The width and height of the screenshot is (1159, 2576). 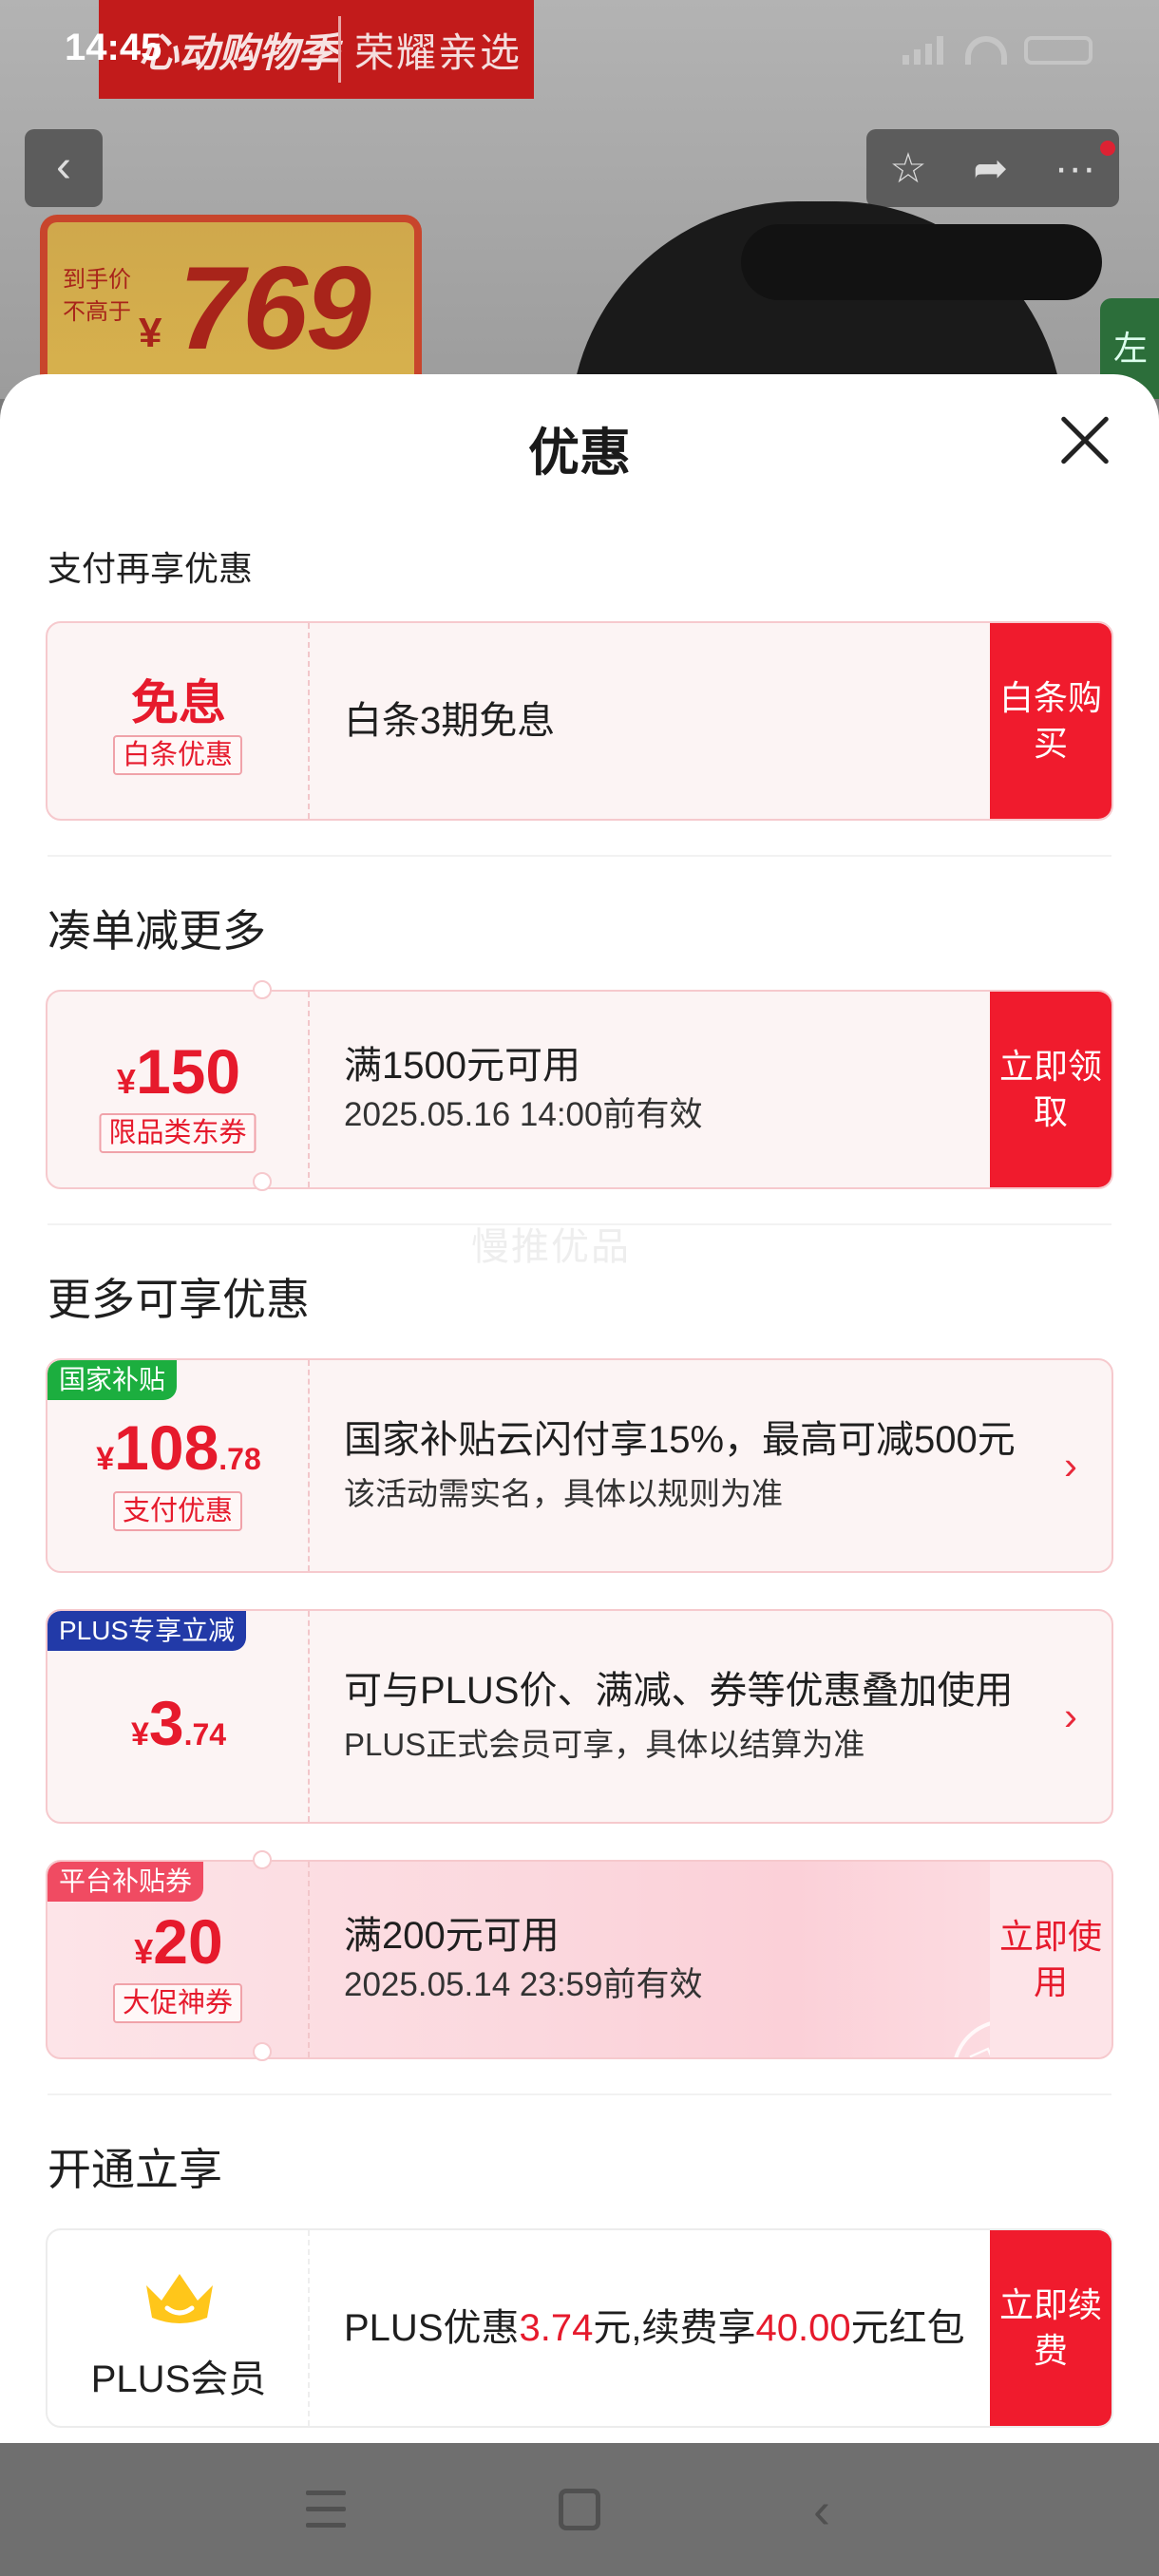 What do you see at coordinates (126, 1882) in the screenshot?
I see `corner-tag-platform: 平台补贴券` at bounding box center [126, 1882].